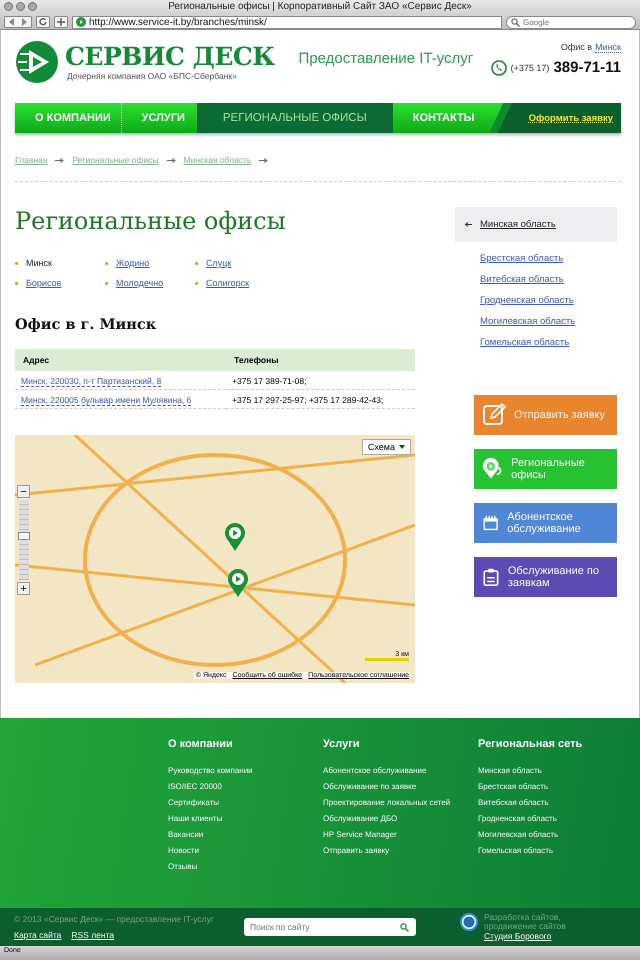 The image size is (640, 960). Describe the element at coordinates (170, 57) in the screenshot. I see `logo-title: СЕРВИС ДЕСК` at that location.